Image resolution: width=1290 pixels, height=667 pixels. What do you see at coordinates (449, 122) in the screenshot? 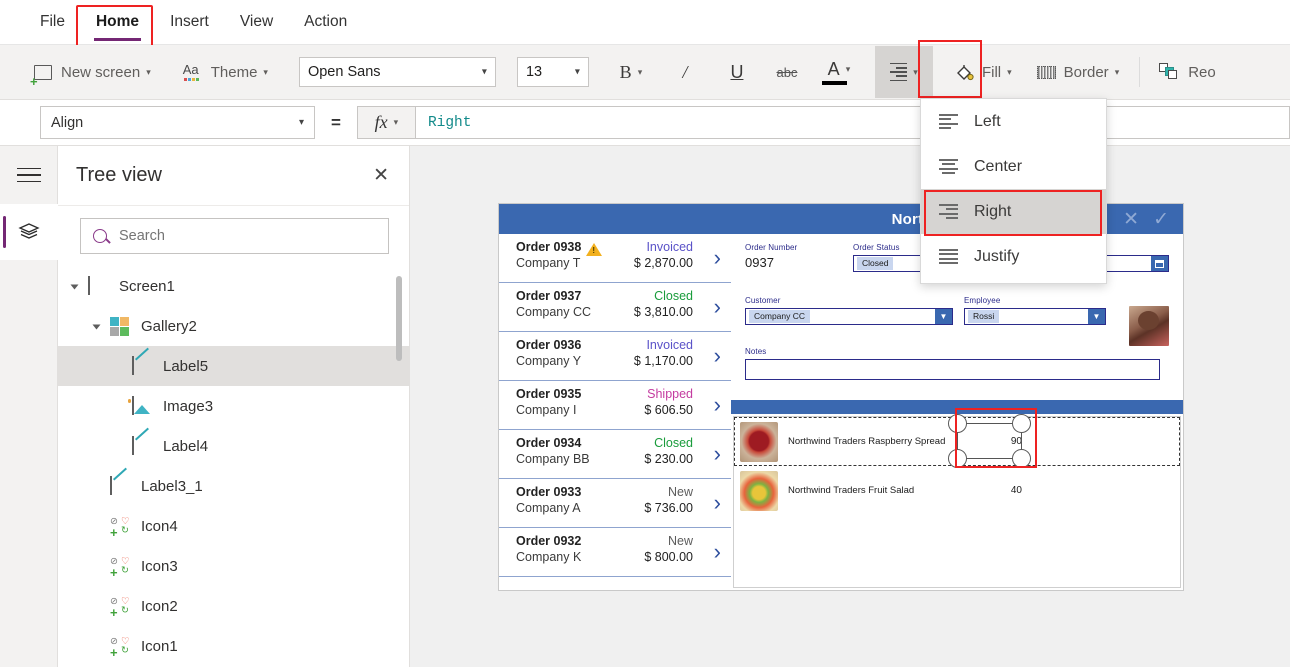
I see `formula-value: Right` at bounding box center [449, 122].